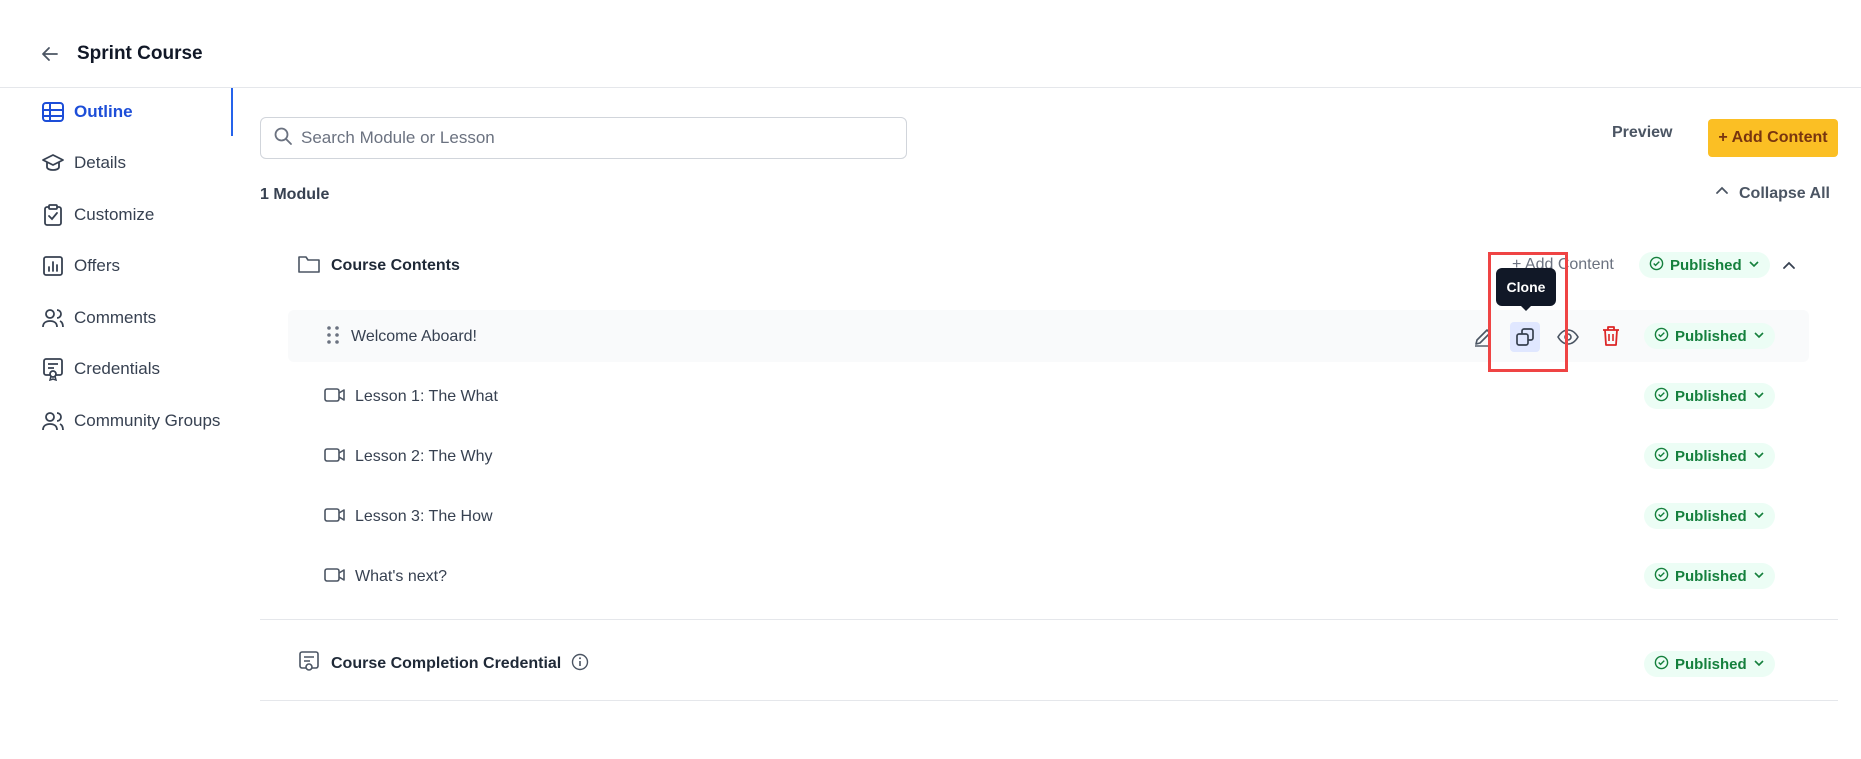 The image size is (1861, 759). What do you see at coordinates (115, 317) in the screenshot?
I see `sidebar-item-label: Comments` at bounding box center [115, 317].